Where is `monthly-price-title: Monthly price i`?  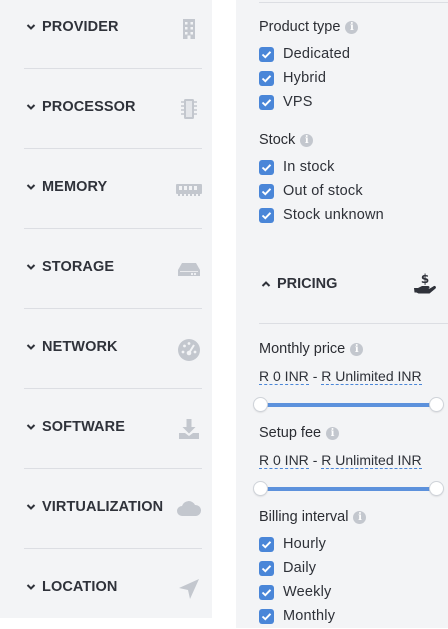
monthly-price-title: Monthly price i is located at coordinates (311, 349).